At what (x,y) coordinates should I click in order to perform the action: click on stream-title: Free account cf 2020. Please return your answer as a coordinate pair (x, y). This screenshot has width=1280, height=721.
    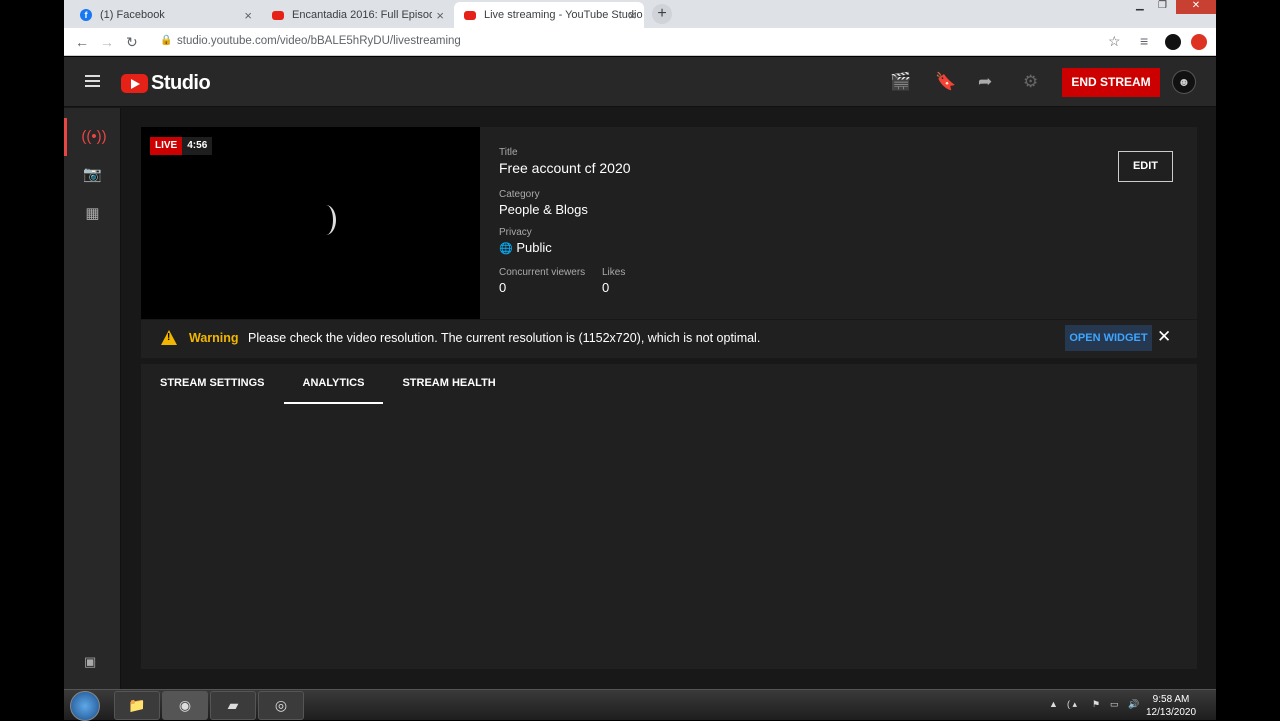
    Looking at the image, I should click on (565, 168).